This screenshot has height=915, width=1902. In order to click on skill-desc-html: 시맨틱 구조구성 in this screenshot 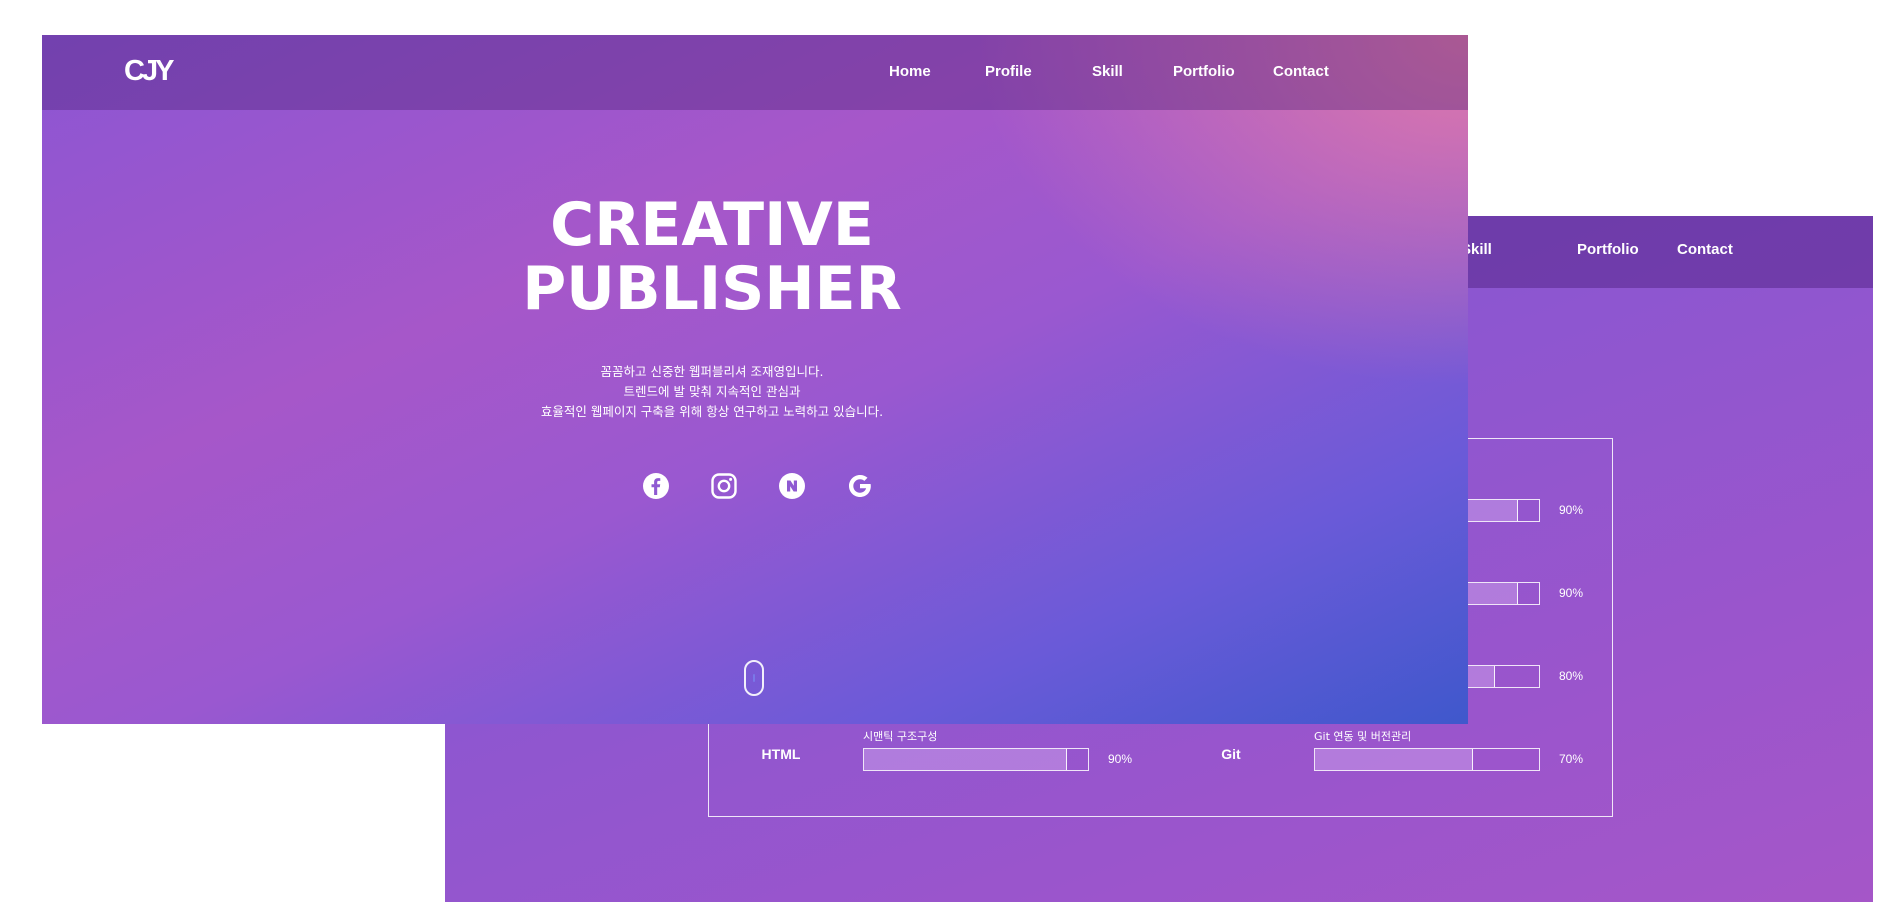, I will do `click(900, 736)`.